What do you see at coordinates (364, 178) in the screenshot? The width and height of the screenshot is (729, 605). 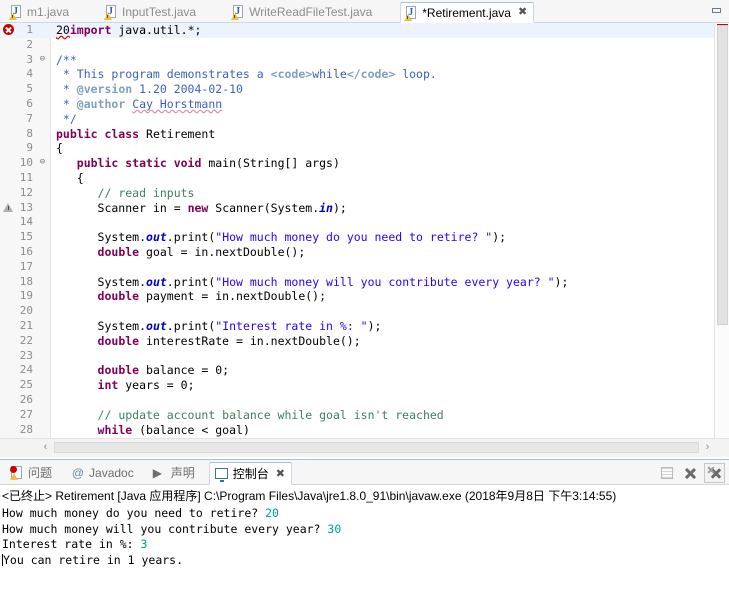 I see `code-line: 11 {` at bounding box center [364, 178].